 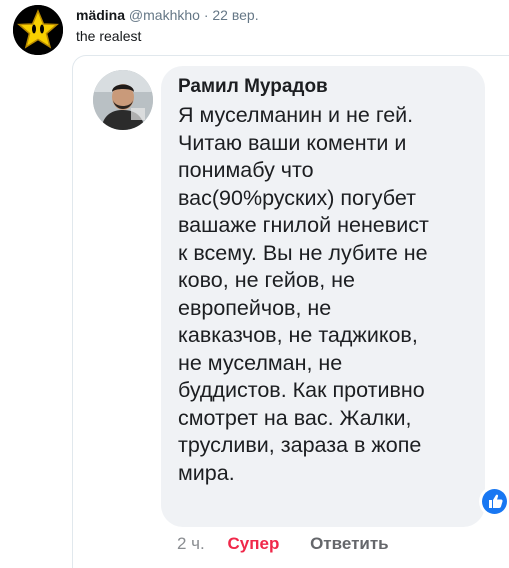 What do you see at coordinates (300, 445) in the screenshot?
I see `comment-line: трусливи, зараза в жопе` at bounding box center [300, 445].